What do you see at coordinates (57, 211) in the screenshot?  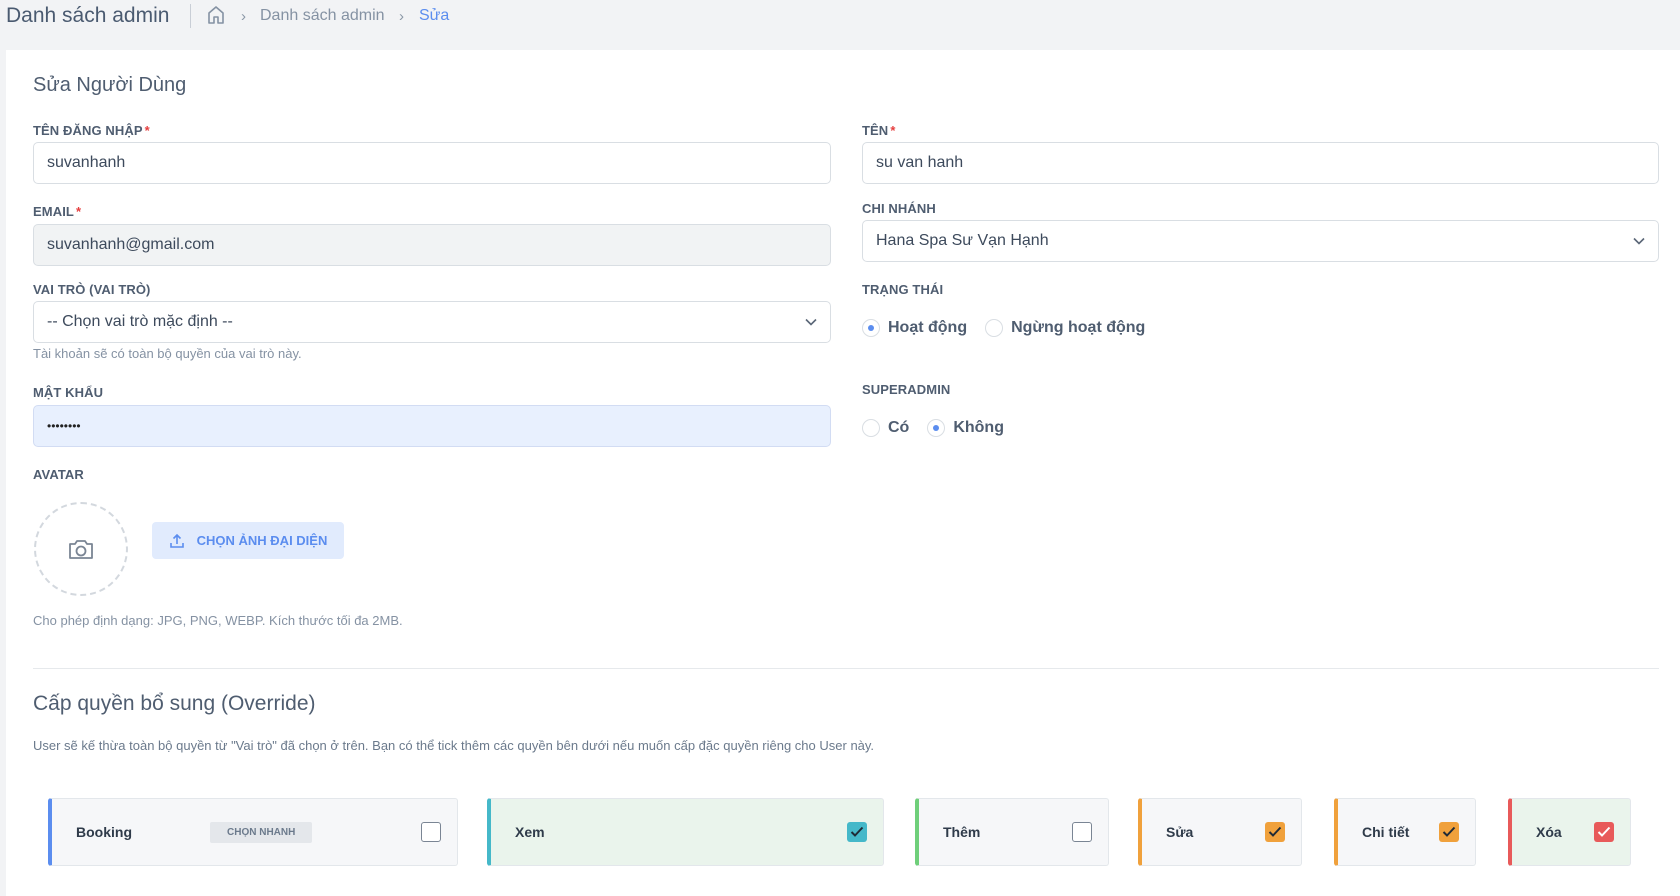 I see `email-label: EMAIL *` at bounding box center [57, 211].